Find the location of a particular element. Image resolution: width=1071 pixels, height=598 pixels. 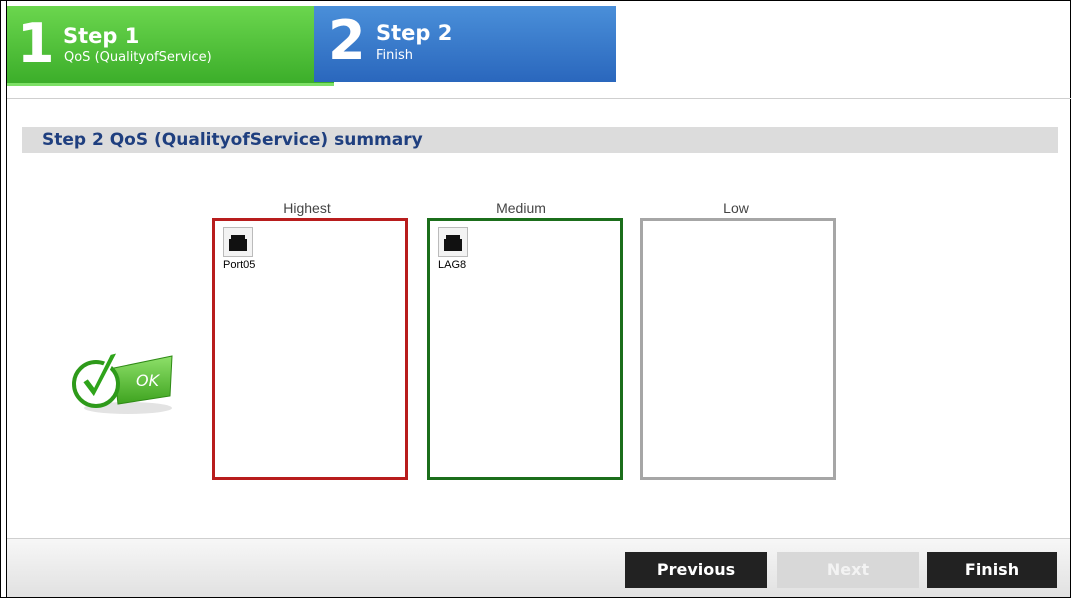

queue-box-low is located at coordinates (738, 349).